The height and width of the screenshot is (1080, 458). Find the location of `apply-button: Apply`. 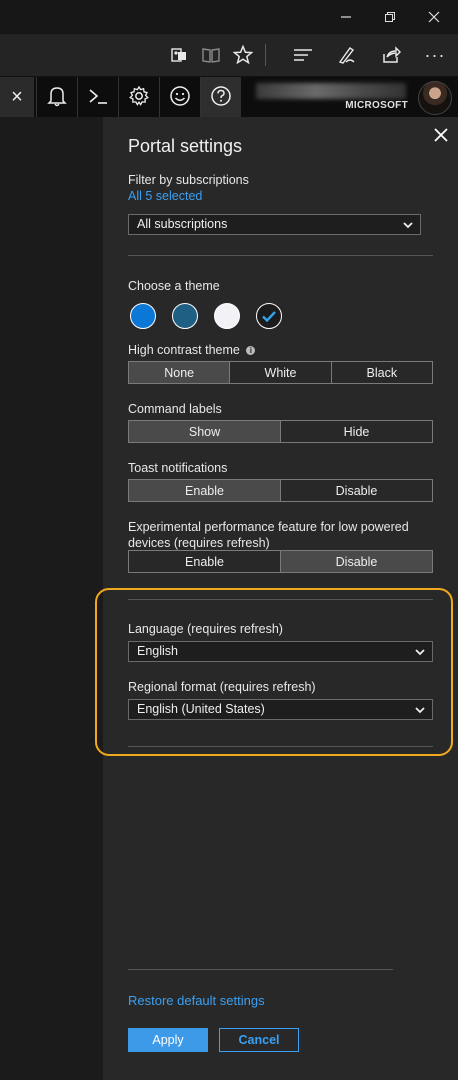

apply-button: Apply is located at coordinates (168, 1040).